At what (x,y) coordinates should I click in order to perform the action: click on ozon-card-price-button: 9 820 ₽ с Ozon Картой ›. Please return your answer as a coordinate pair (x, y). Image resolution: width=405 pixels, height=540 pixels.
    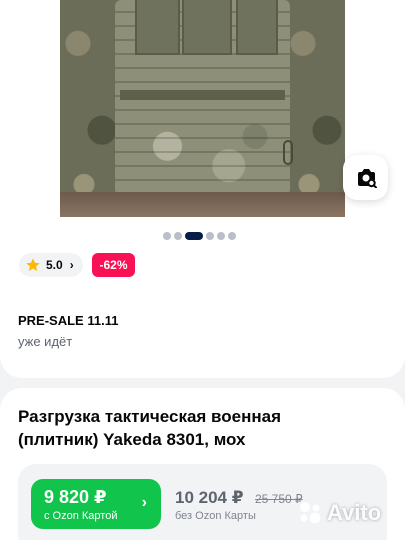
    Looking at the image, I should click on (96, 504).